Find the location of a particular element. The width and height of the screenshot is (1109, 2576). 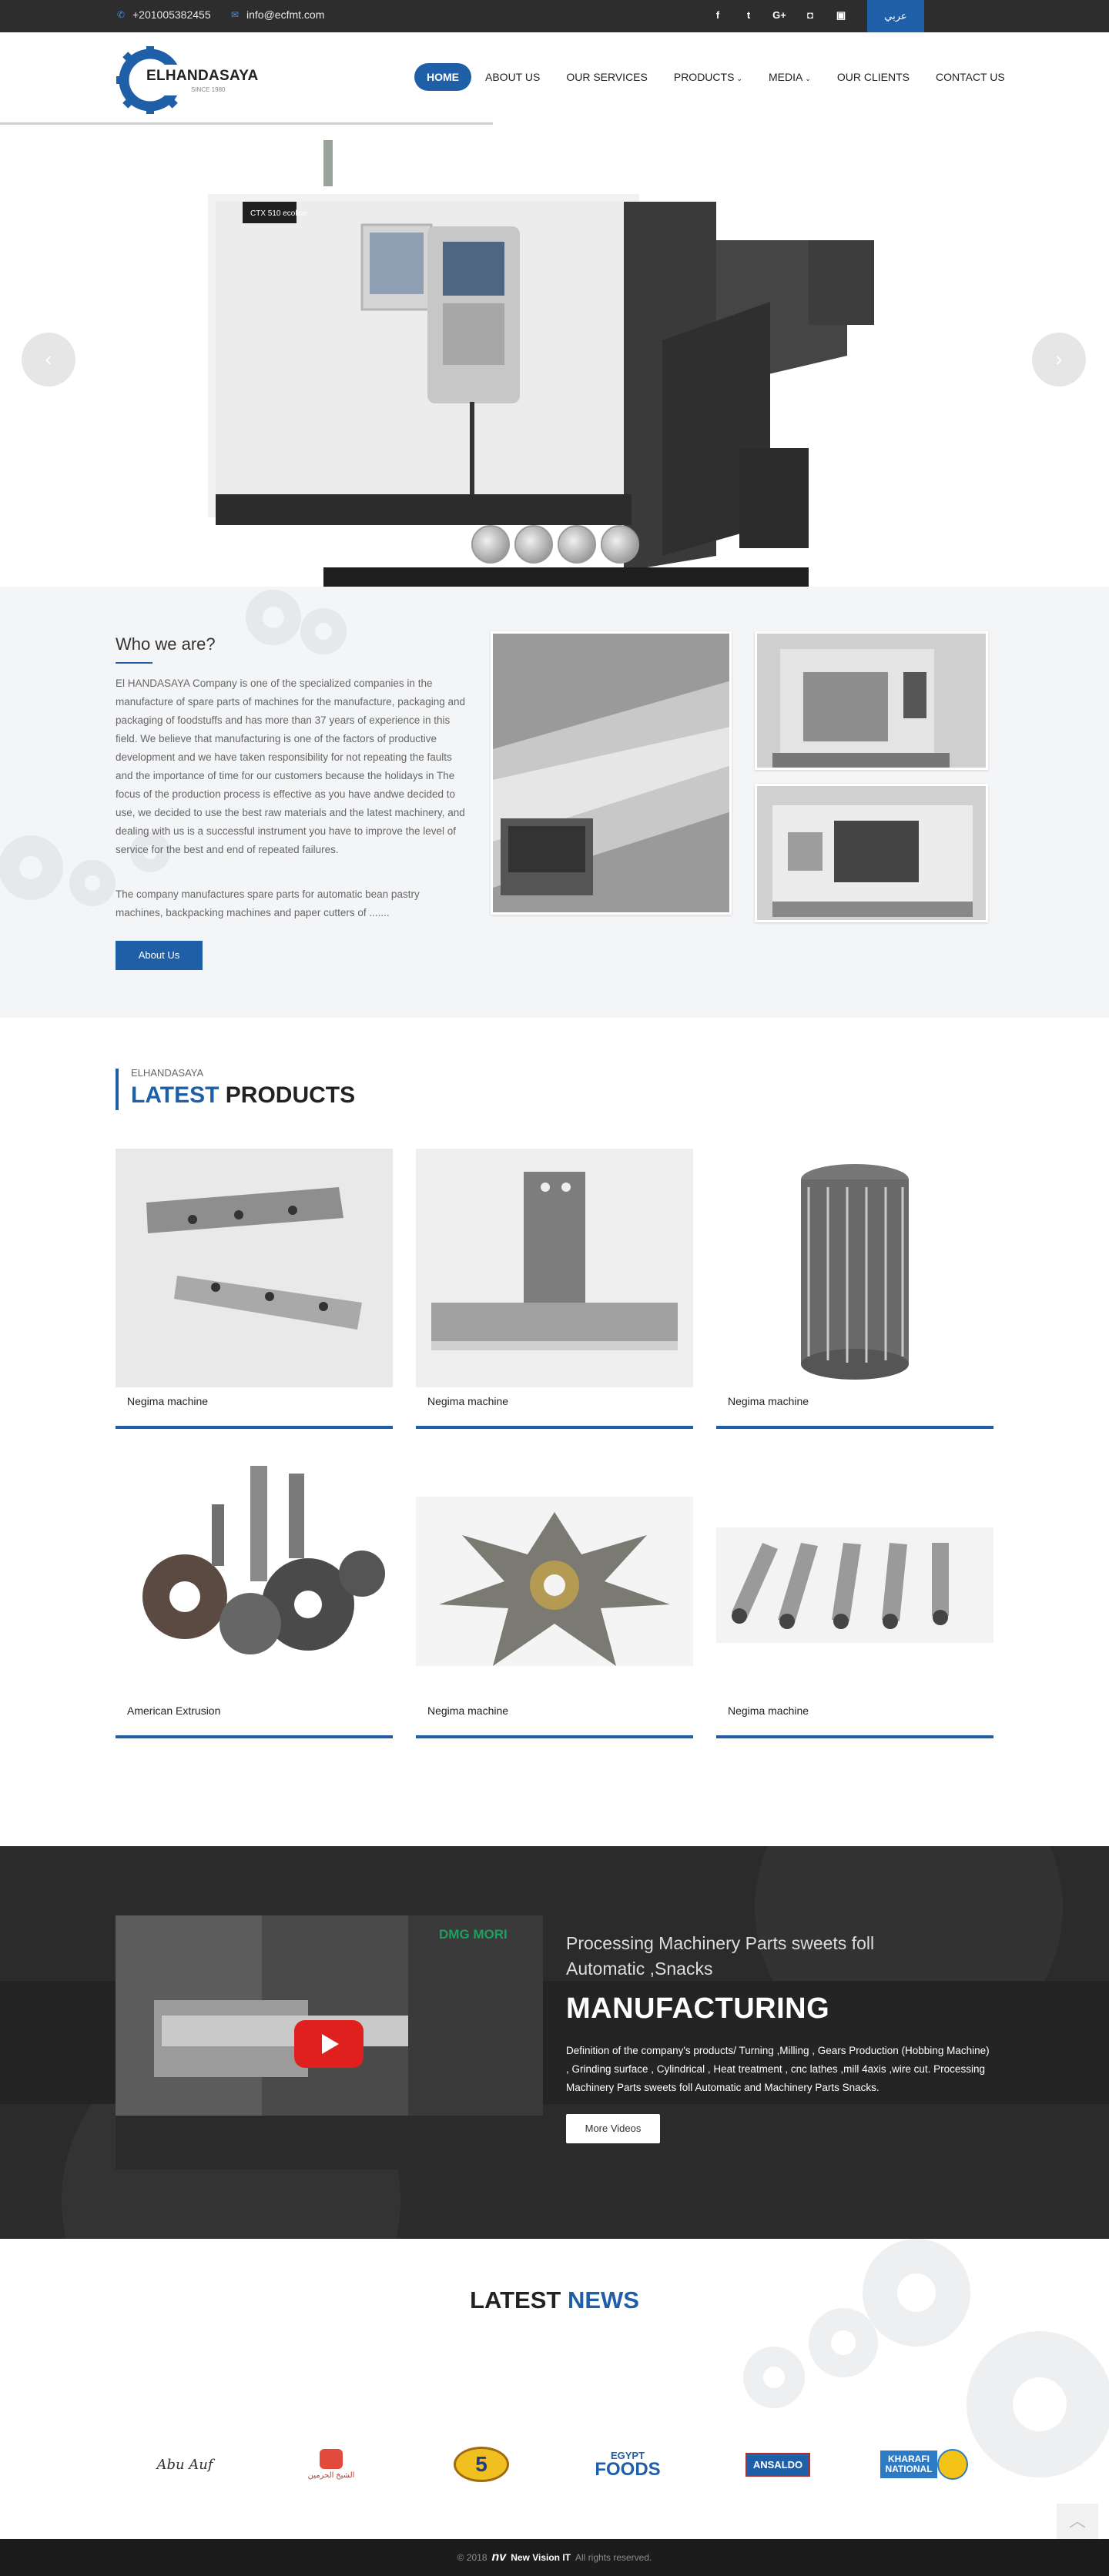

lathe-photo is located at coordinates (611, 773).